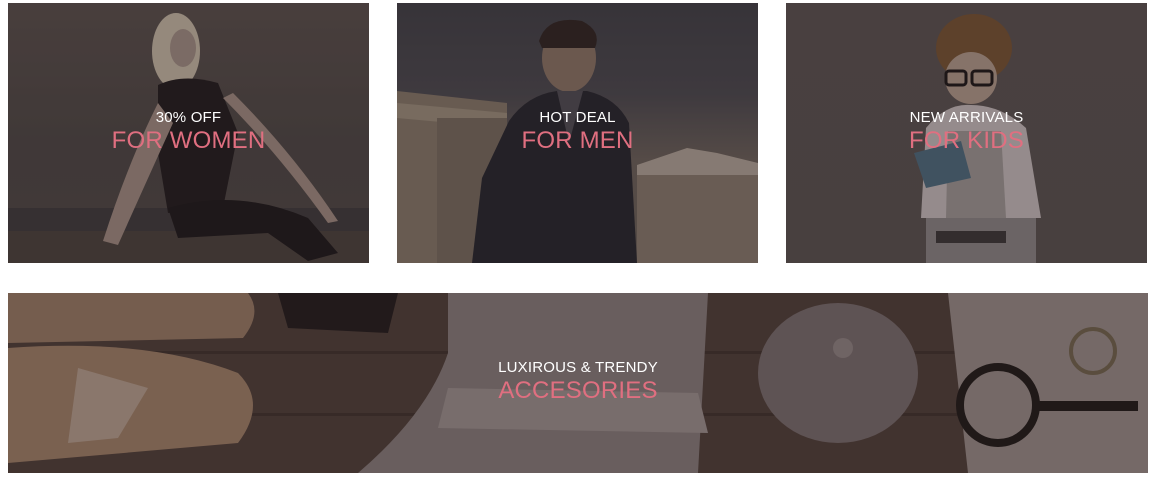  I want to click on banner-subtitle: NEW ARRIVALS, so click(966, 117).